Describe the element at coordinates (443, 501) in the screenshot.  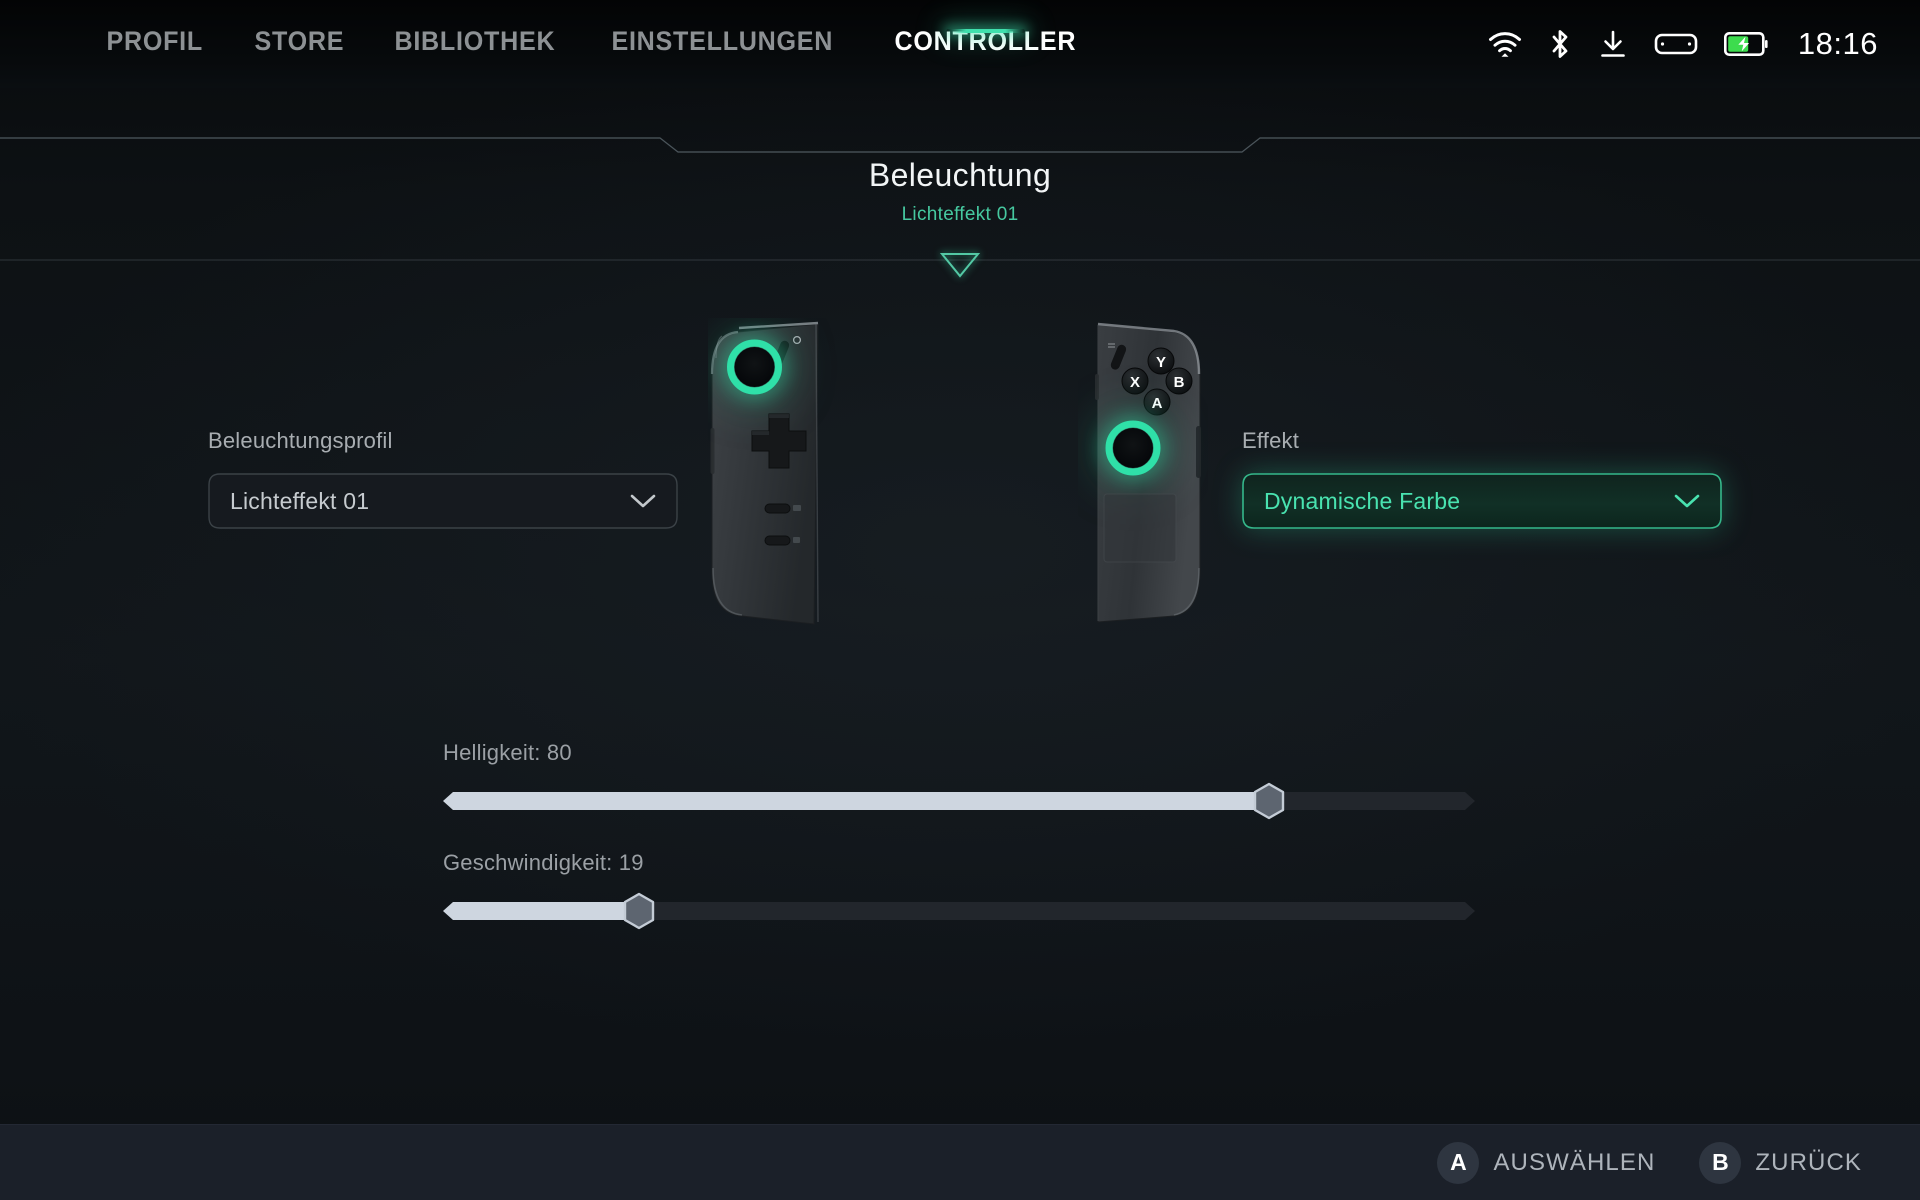
I see `lighting-profile-dropdown: Lichteffekt 01` at that location.